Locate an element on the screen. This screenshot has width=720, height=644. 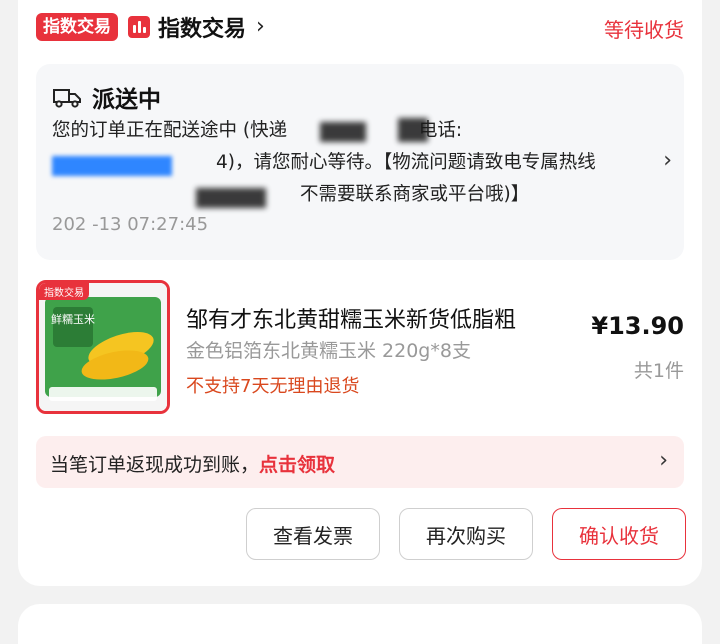
shop-name: 指数交易 is located at coordinates (202, 27).